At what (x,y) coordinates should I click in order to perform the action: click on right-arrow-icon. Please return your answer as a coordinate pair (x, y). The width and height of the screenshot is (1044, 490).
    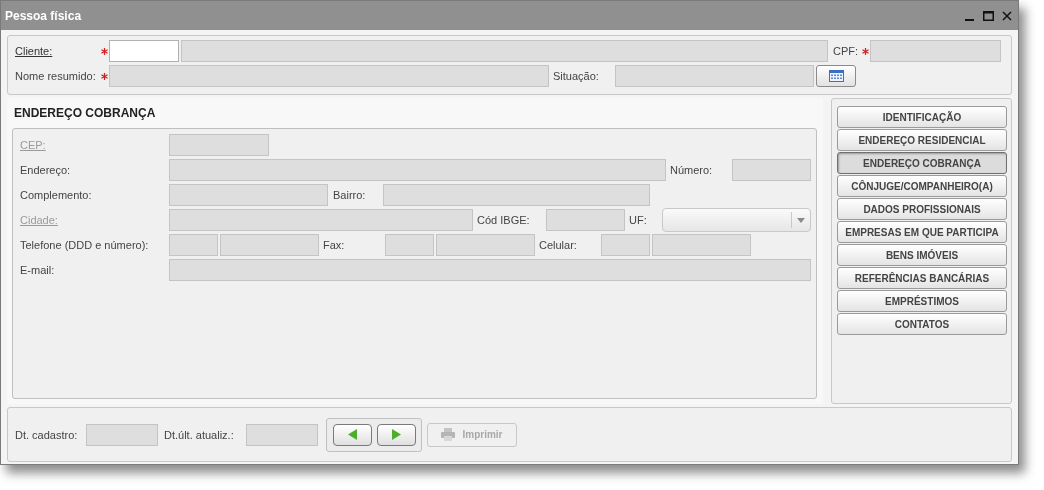
    Looking at the image, I should click on (396, 434).